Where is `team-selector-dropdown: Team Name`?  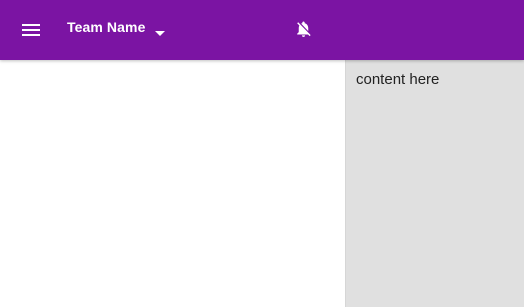
team-selector-dropdown: Team Name is located at coordinates (116, 27).